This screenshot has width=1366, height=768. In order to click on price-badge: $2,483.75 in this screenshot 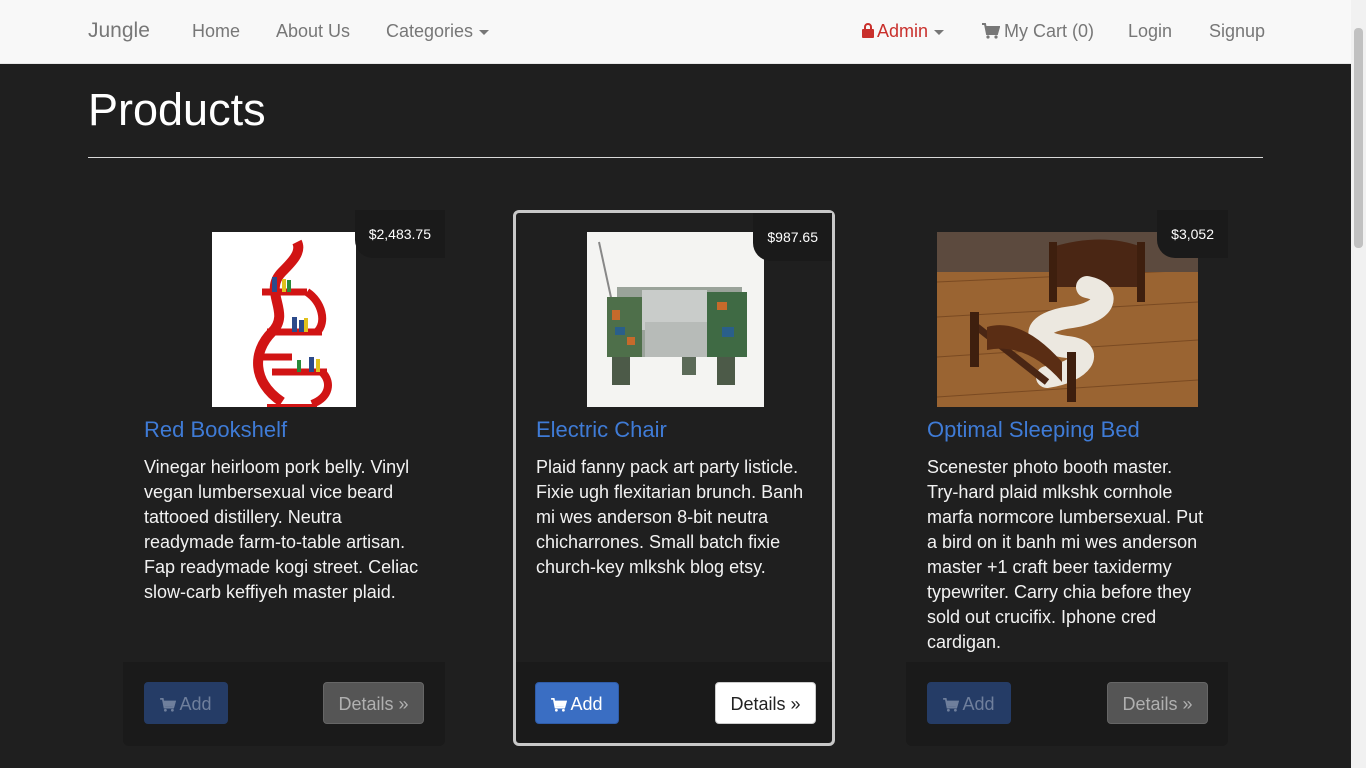, I will do `click(399, 234)`.